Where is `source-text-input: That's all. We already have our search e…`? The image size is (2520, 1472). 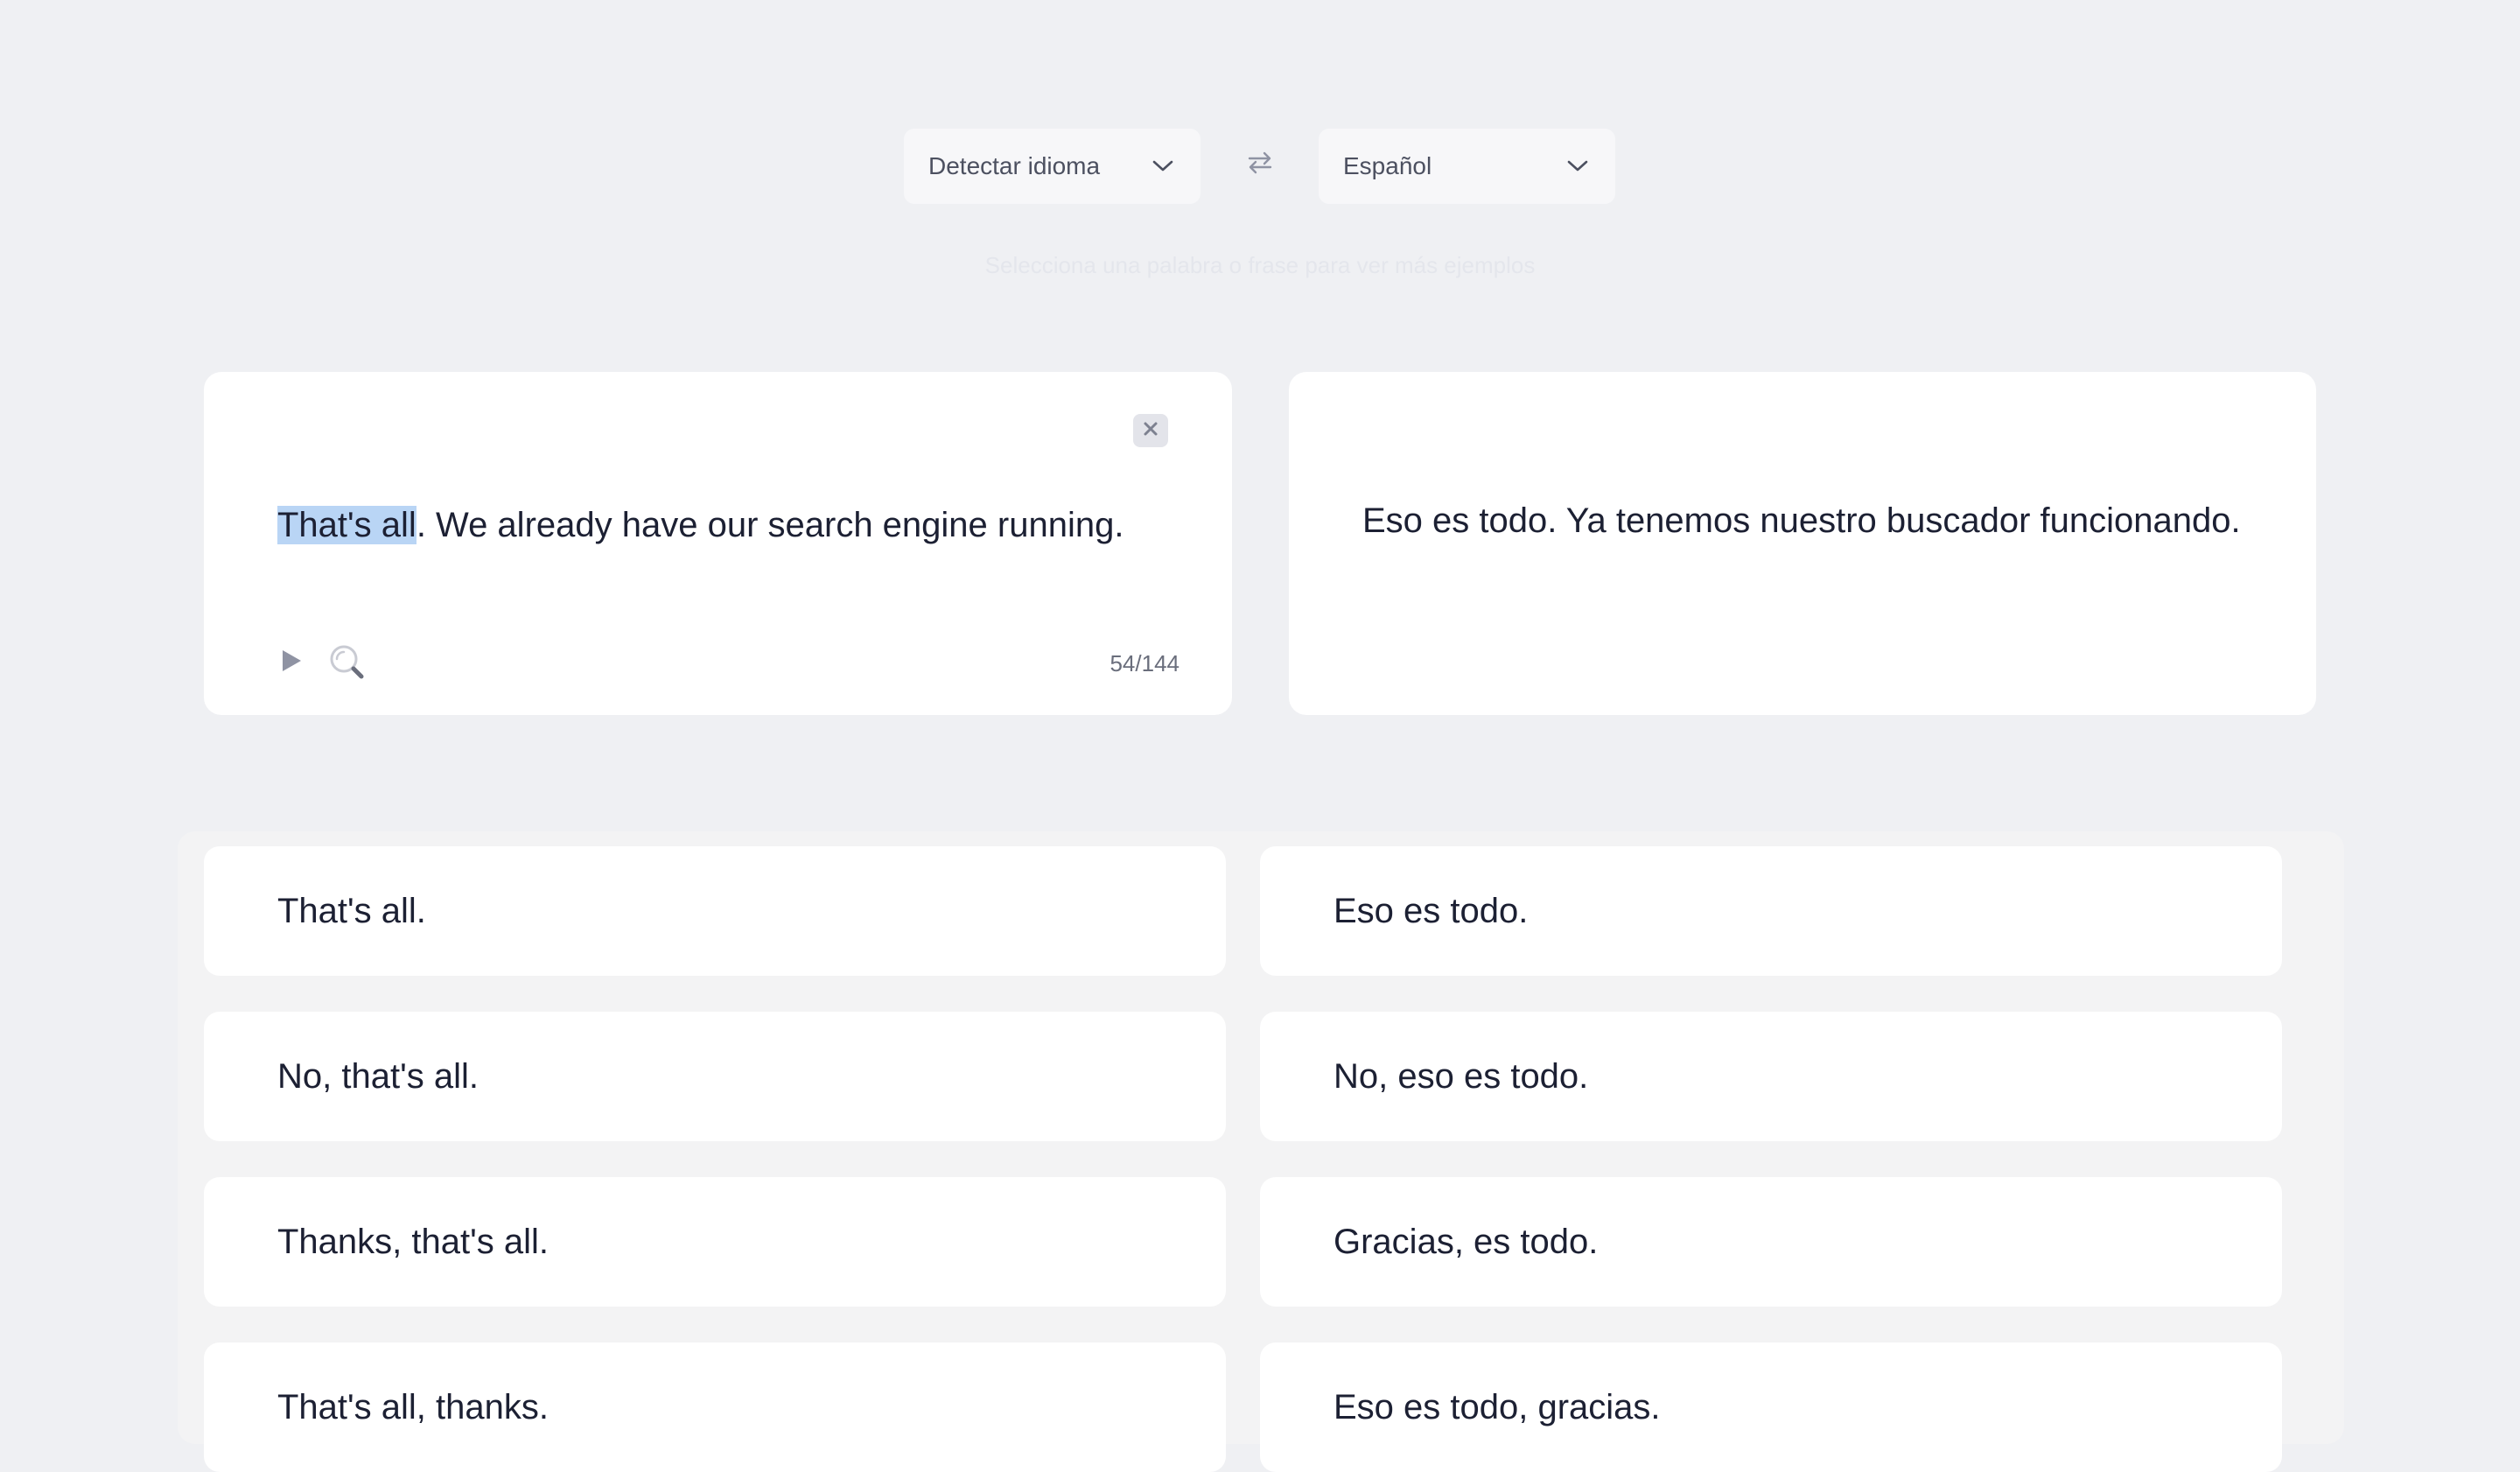 source-text-input: That's all. We already have our search e… is located at coordinates (700, 525).